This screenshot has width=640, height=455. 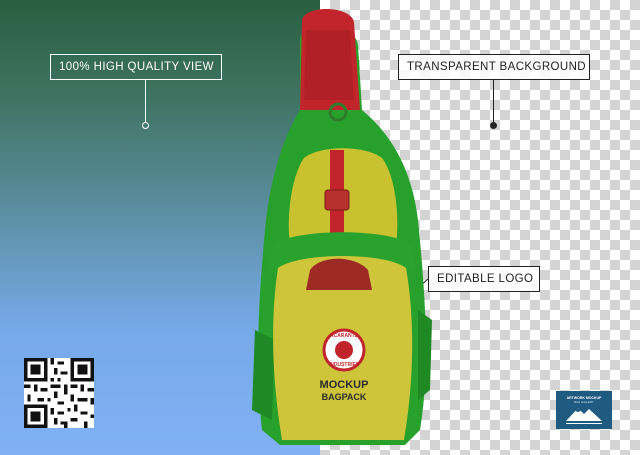 I want to click on badge-divider, so click(x=584, y=423).